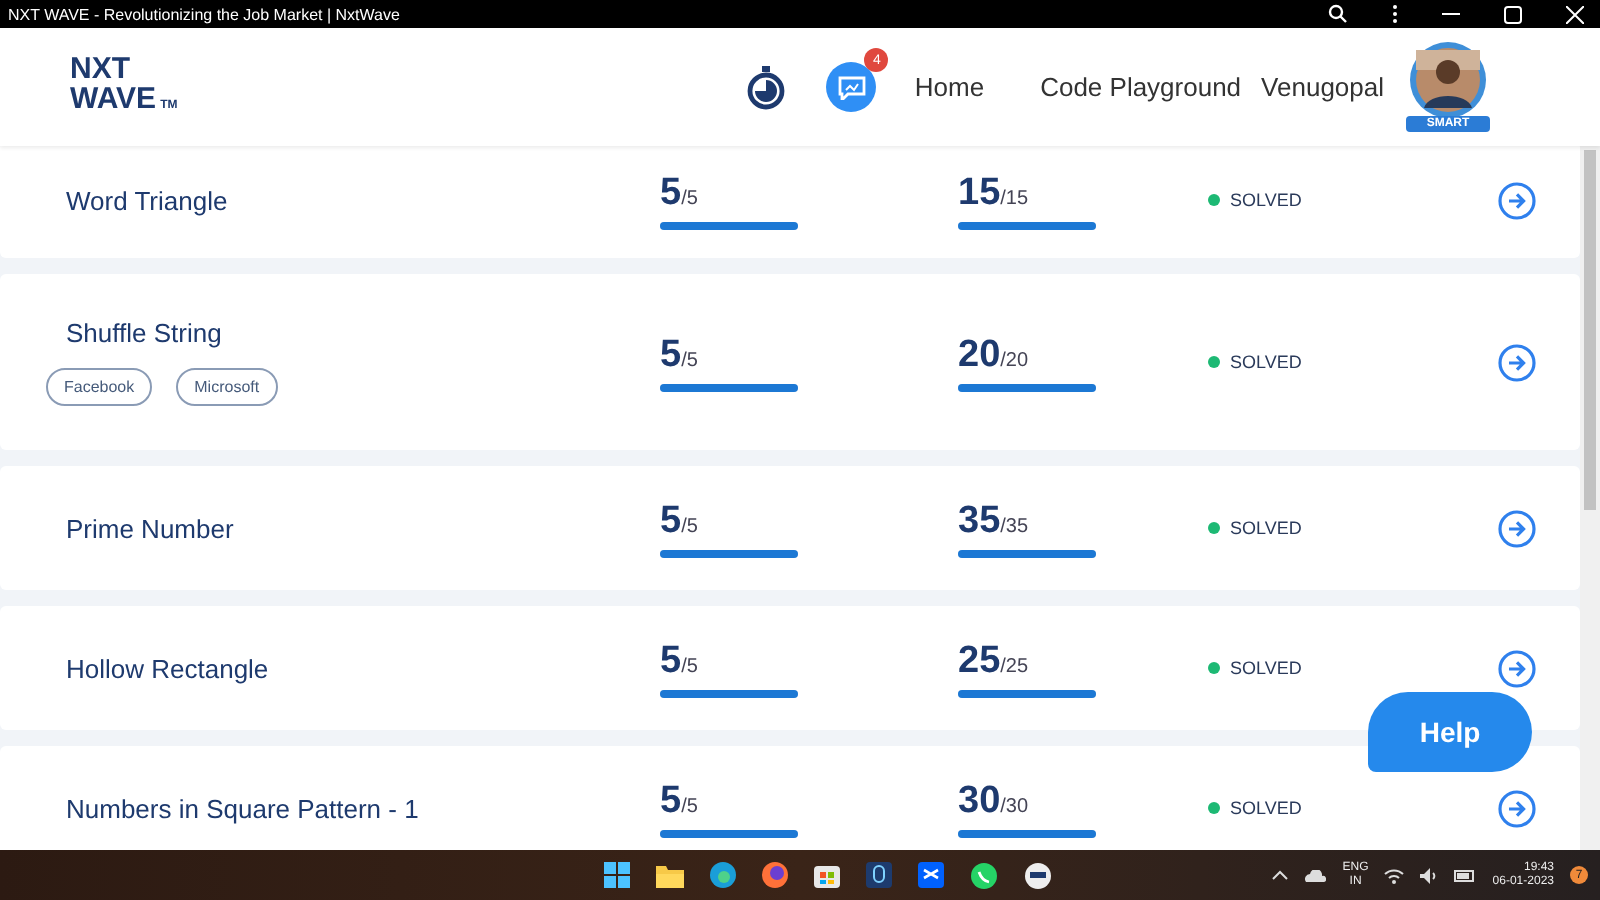 This screenshot has height=900, width=1600. What do you see at coordinates (1590, 498) in the screenshot?
I see `scrollbar` at bounding box center [1590, 498].